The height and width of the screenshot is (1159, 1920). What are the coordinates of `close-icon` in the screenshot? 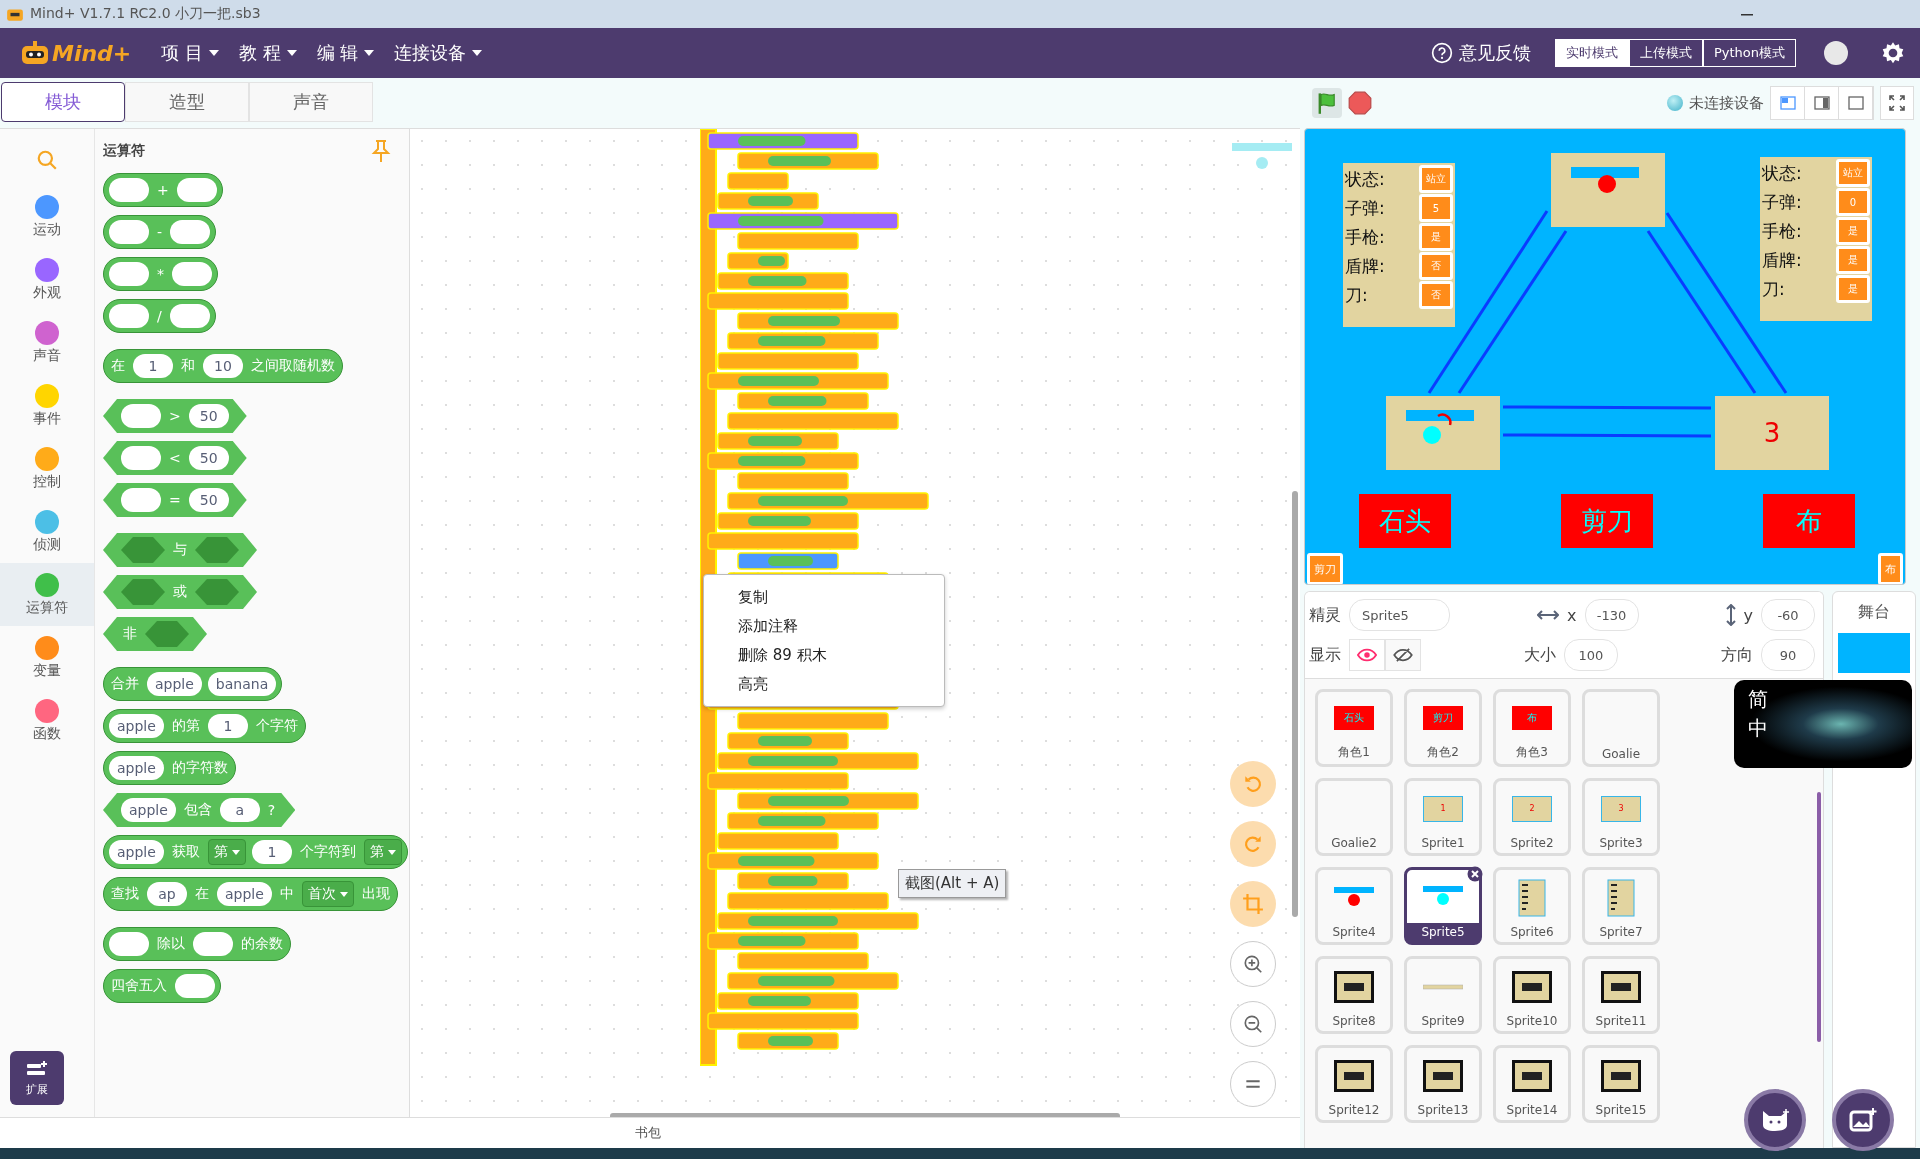 It's located at (1475, 874).